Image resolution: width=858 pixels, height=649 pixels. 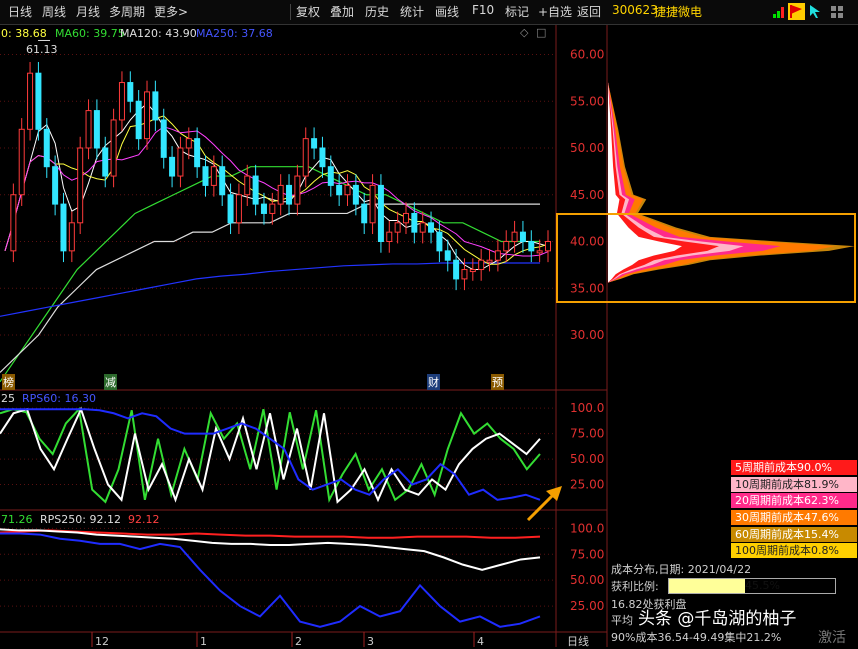 I want to click on f10-button: F10, so click(x=483, y=10).